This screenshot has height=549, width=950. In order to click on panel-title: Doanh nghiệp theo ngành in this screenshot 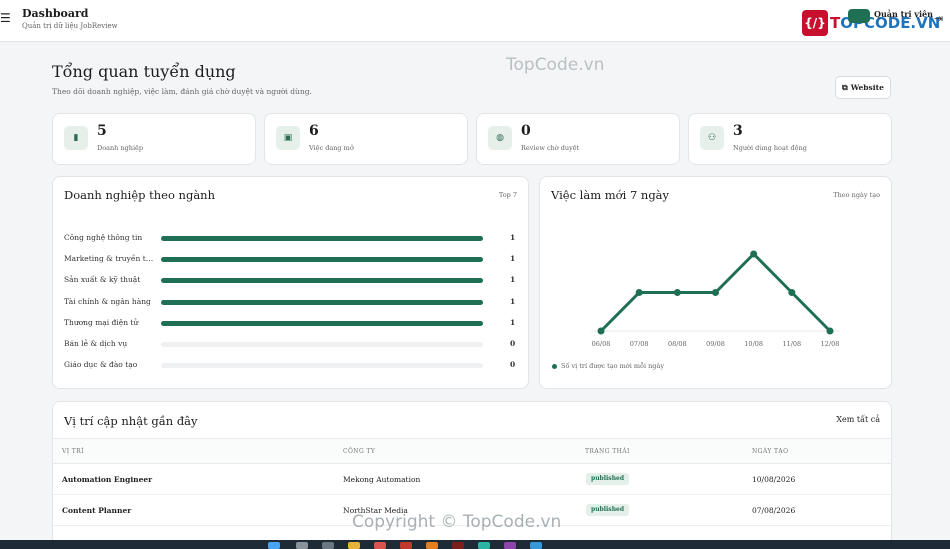, I will do `click(139, 195)`.